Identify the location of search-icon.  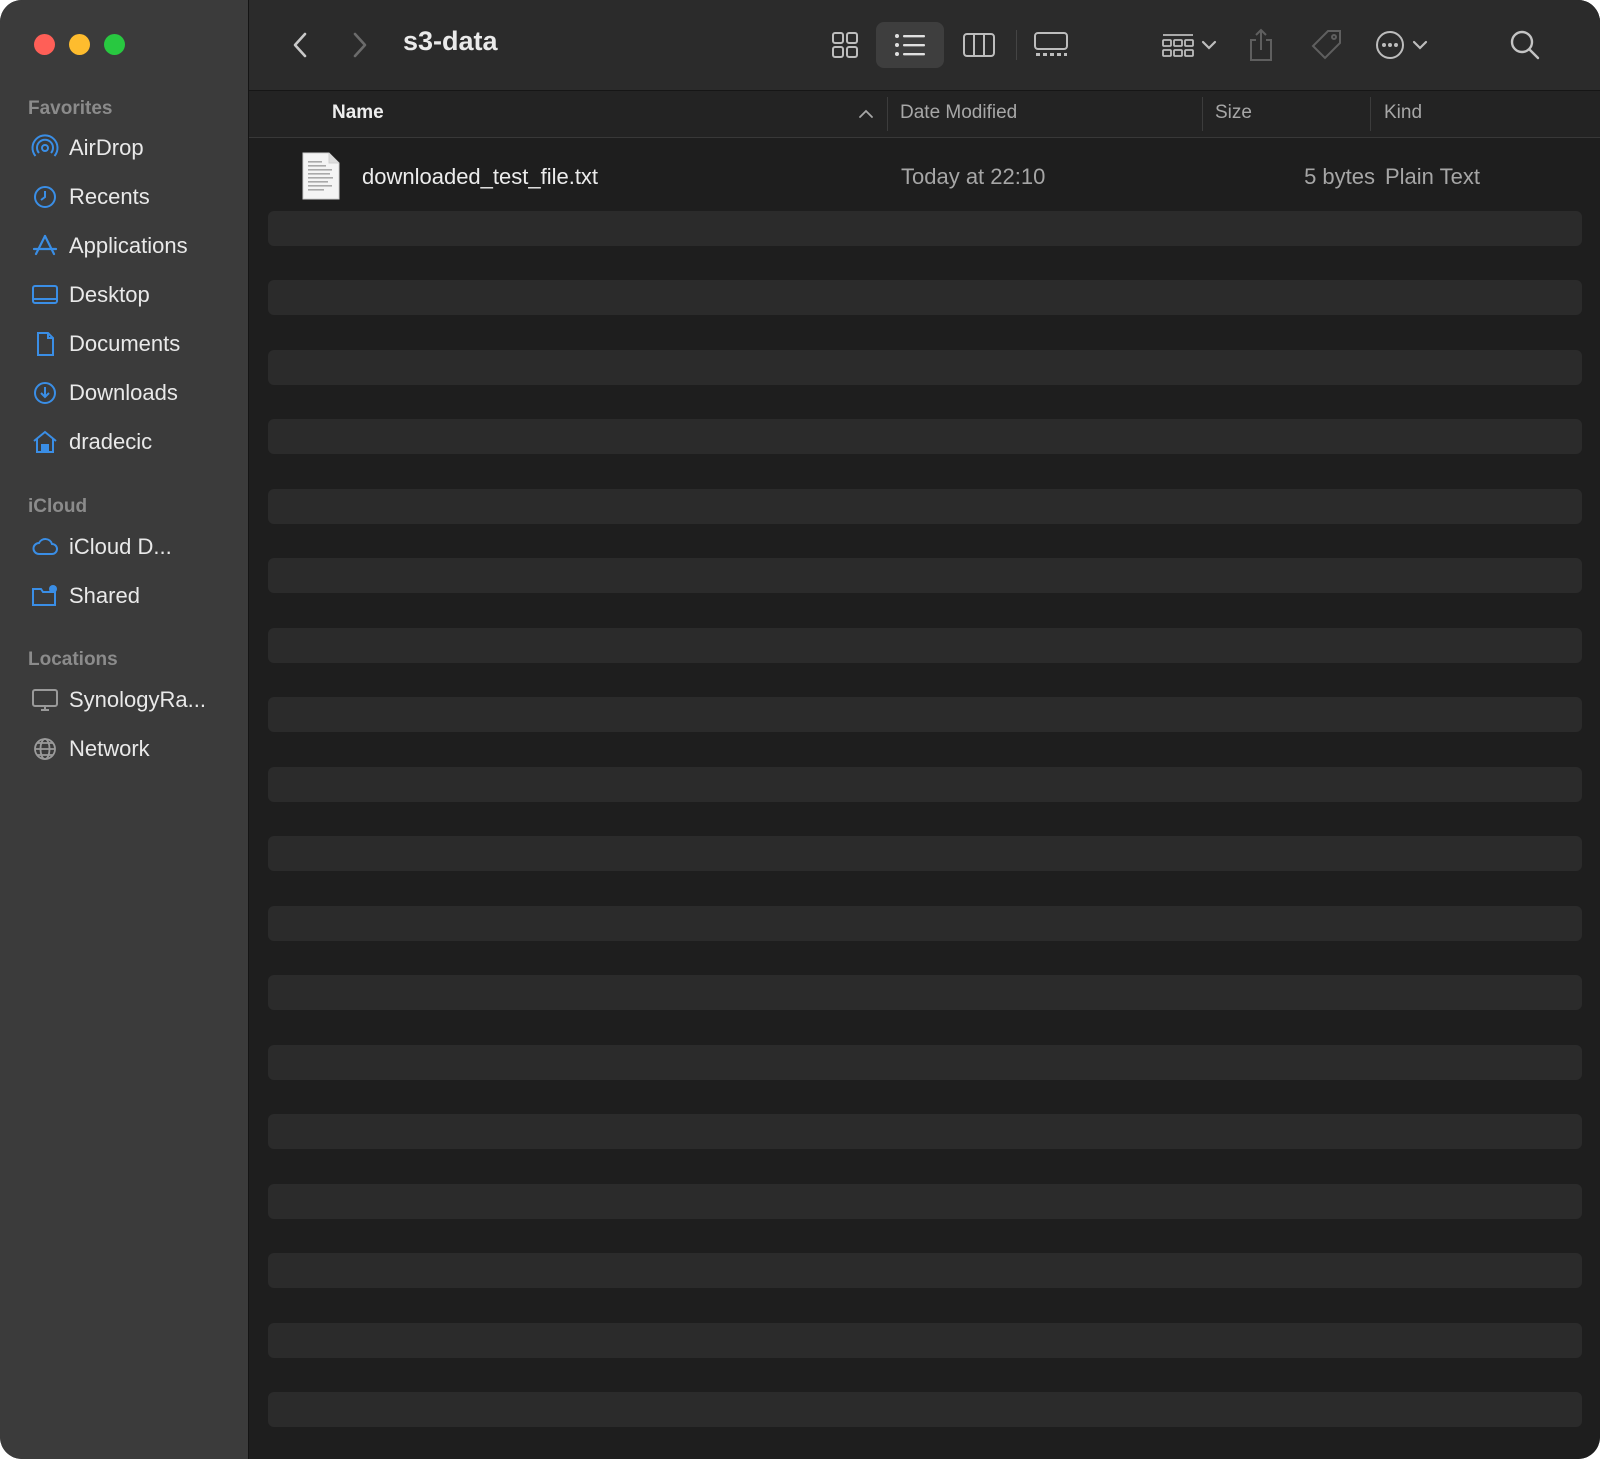
(1525, 45).